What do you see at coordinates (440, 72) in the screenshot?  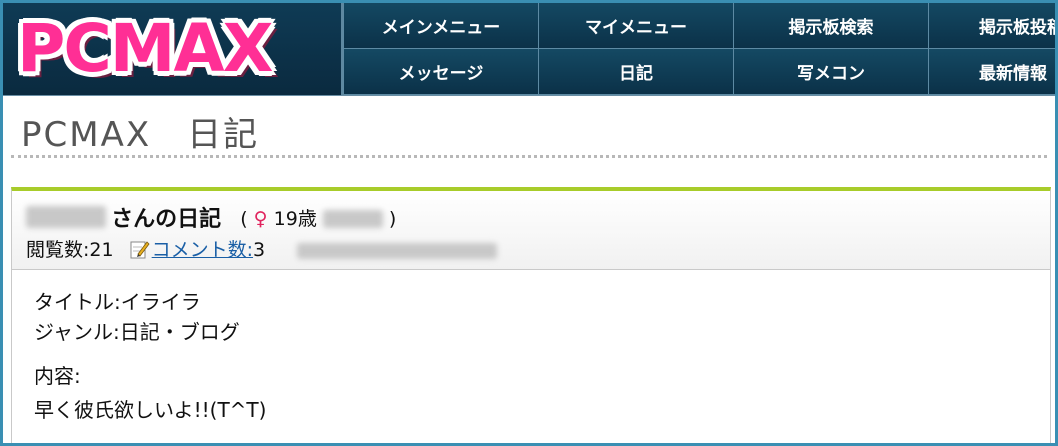 I see `nav-messages: メッセージ` at bounding box center [440, 72].